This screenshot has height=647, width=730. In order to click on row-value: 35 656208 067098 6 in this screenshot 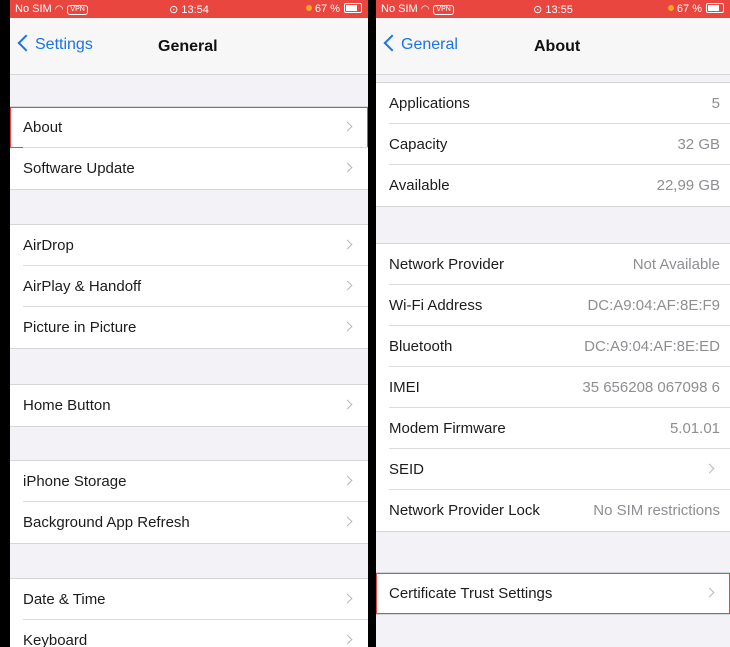, I will do `click(651, 387)`.